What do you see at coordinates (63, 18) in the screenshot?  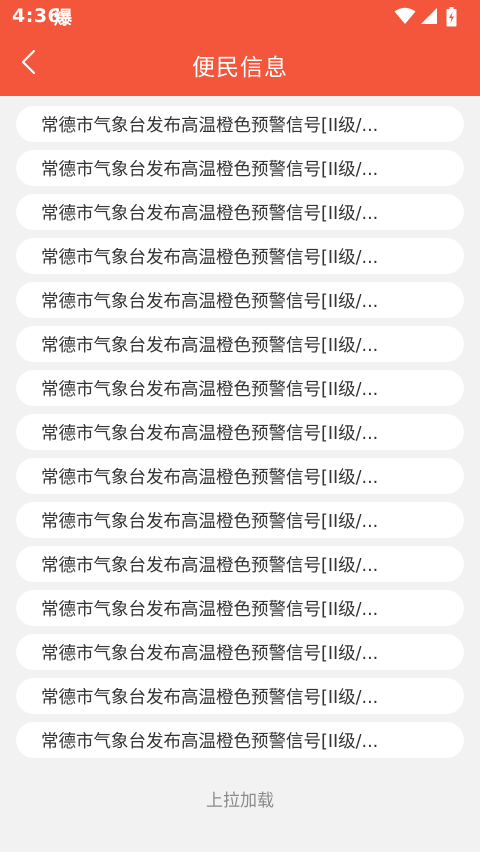 I see `notification-app-icon: 爆` at bounding box center [63, 18].